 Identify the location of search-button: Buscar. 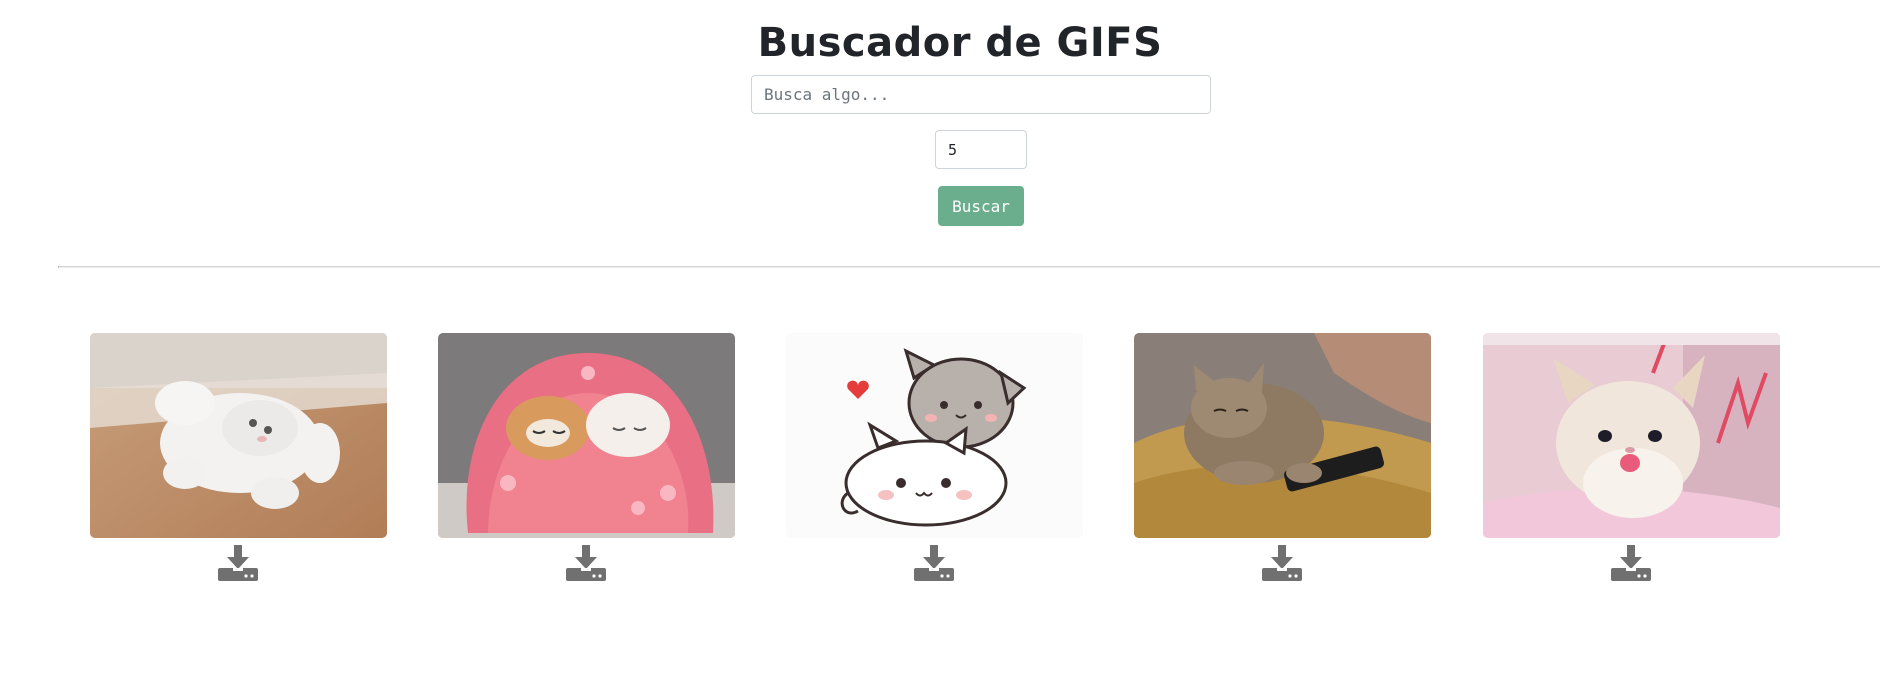
(981, 206).